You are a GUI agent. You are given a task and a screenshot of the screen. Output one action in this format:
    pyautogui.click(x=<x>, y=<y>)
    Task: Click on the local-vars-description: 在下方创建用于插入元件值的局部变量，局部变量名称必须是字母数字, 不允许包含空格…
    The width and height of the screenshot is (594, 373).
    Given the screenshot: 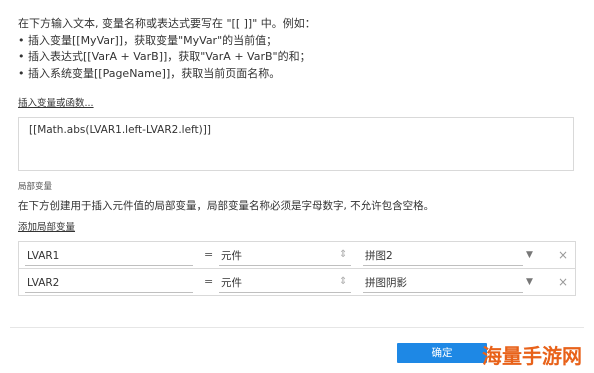 What is the action you would take?
    pyautogui.click(x=226, y=206)
    